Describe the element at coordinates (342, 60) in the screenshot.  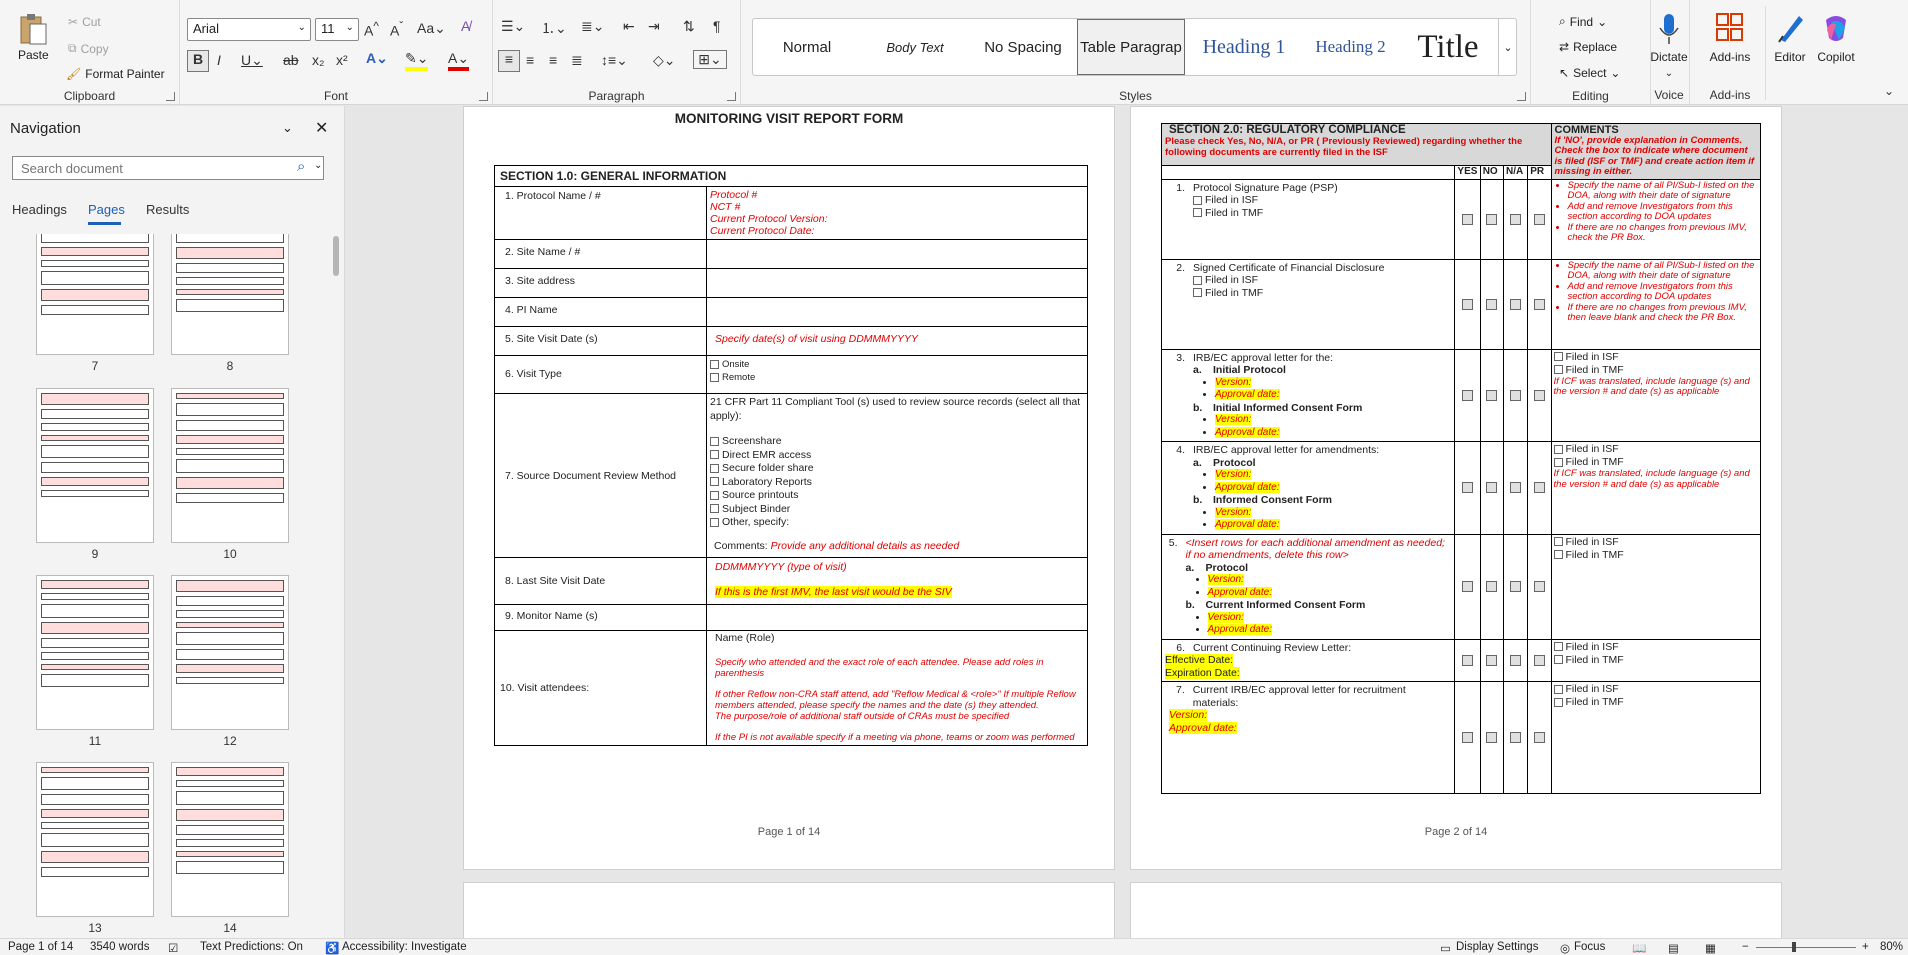
I see `superscript-button: x²` at that location.